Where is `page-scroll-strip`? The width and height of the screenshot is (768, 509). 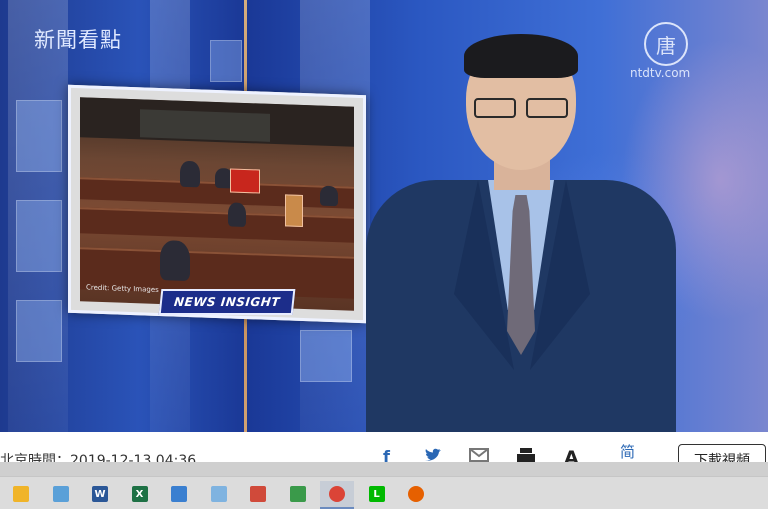 page-scroll-strip is located at coordinates (384, 469).